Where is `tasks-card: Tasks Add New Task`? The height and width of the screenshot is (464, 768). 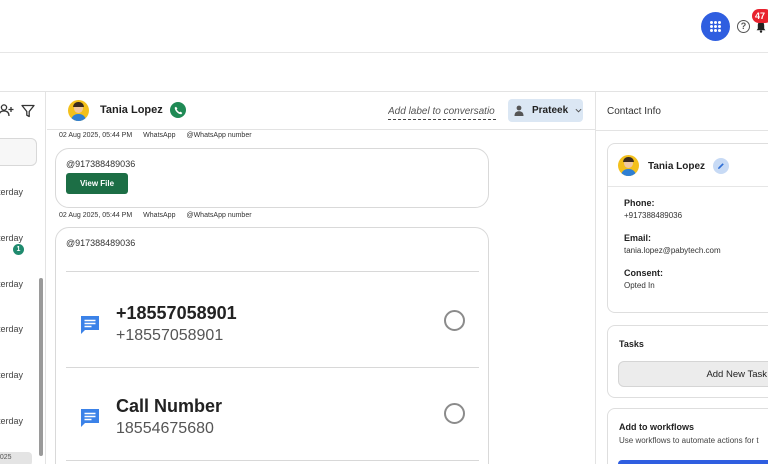
tasks-card: Tasks Add New Task is located at coordinates (687, 361).